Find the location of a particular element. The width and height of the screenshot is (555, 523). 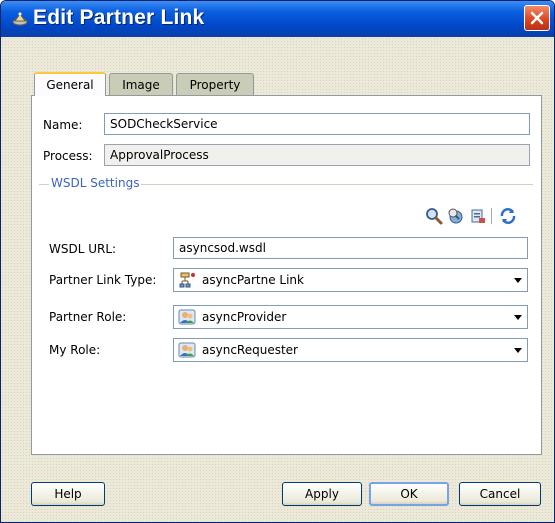

process-field: ApprovalProcess is located at coordinates (317, 155).